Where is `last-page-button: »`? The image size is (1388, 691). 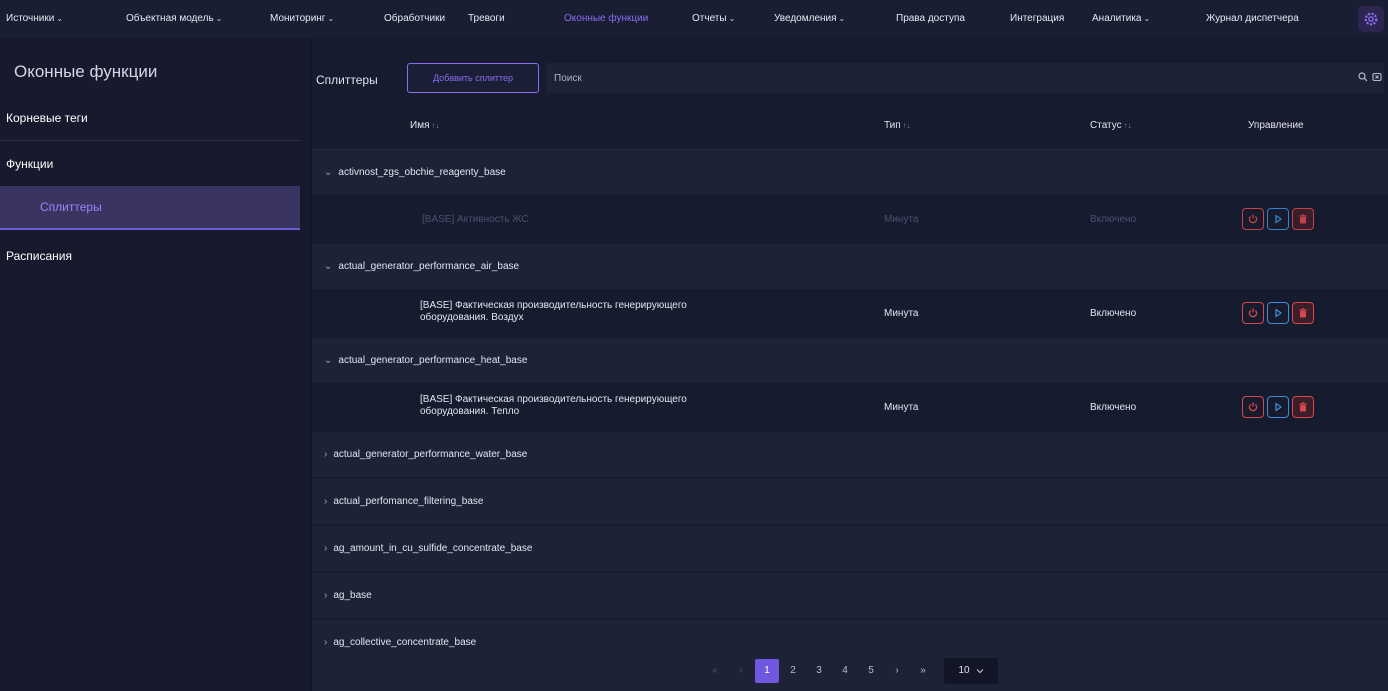 last-page-button: » is located at coordinates (923, 671).